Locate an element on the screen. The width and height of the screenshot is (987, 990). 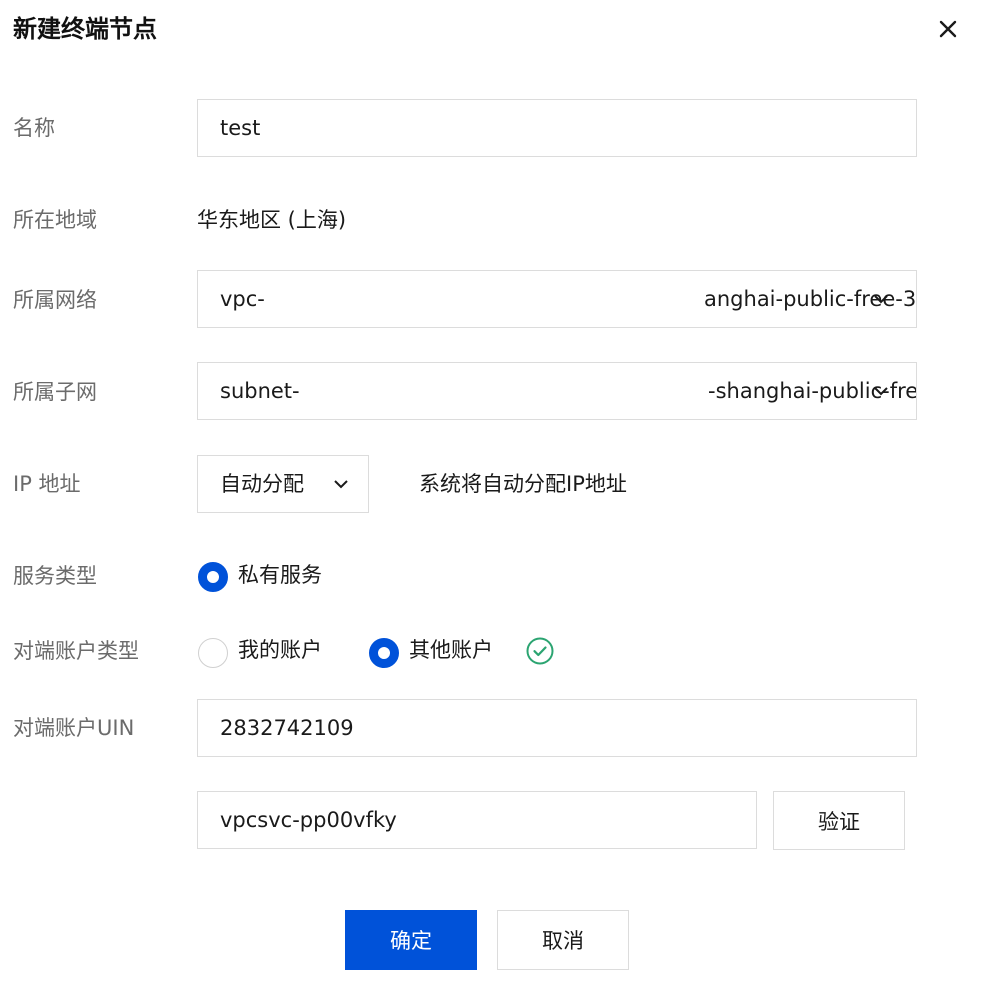
confirm-button: 确定 is located at coordinates (411, 940).